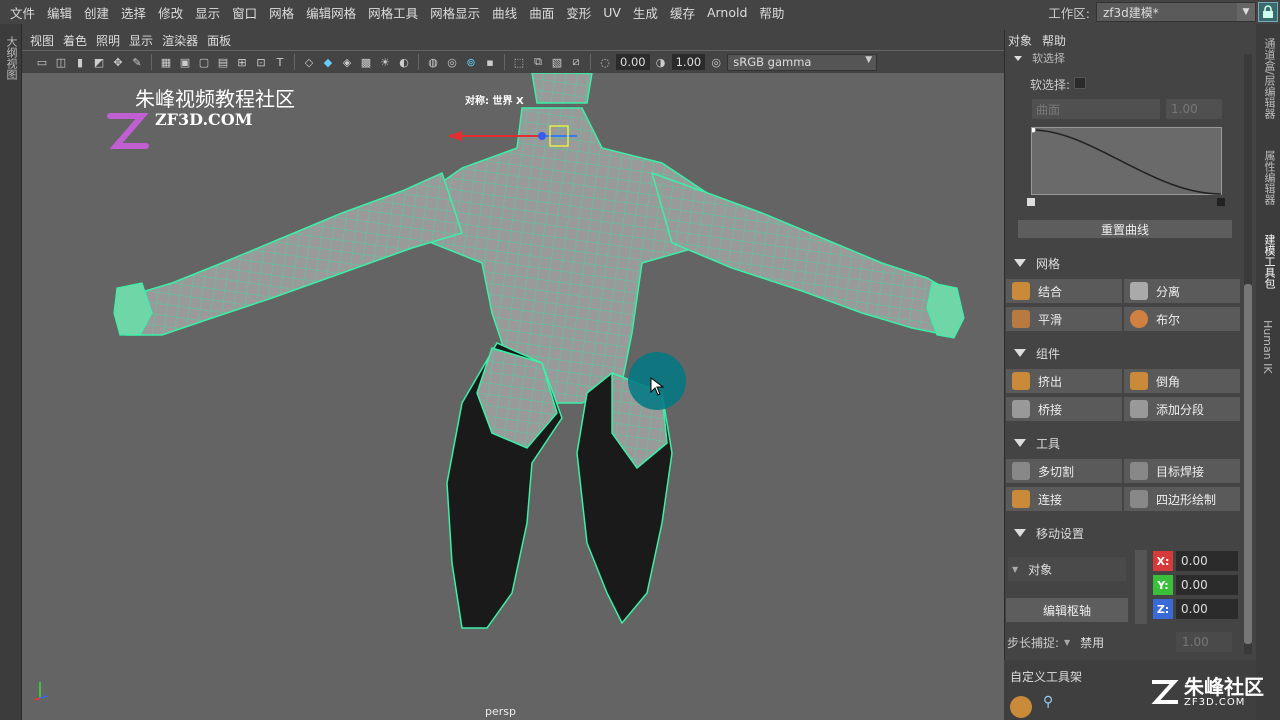 The height and width of the screenshot is (720, 1280). What do you see at coordinates (1035, 443) in the screenshot?
I see `tools-section-header: 工具` at bounding box center [1035, 443].